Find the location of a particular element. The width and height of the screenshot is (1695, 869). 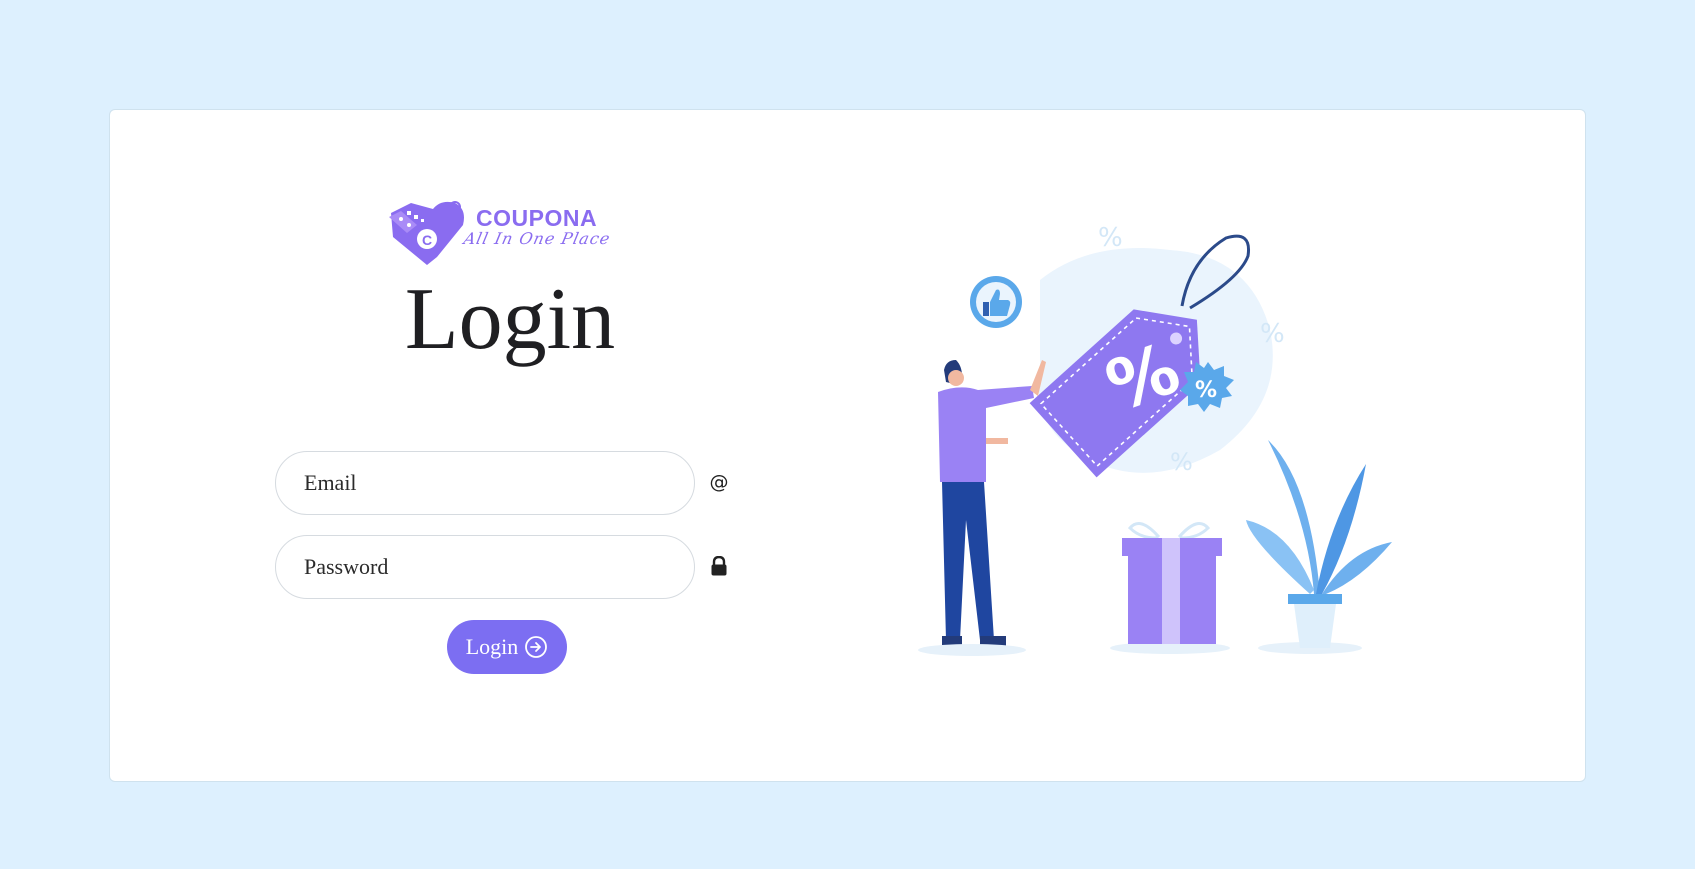

email-field is located at coordinates (485, 483).